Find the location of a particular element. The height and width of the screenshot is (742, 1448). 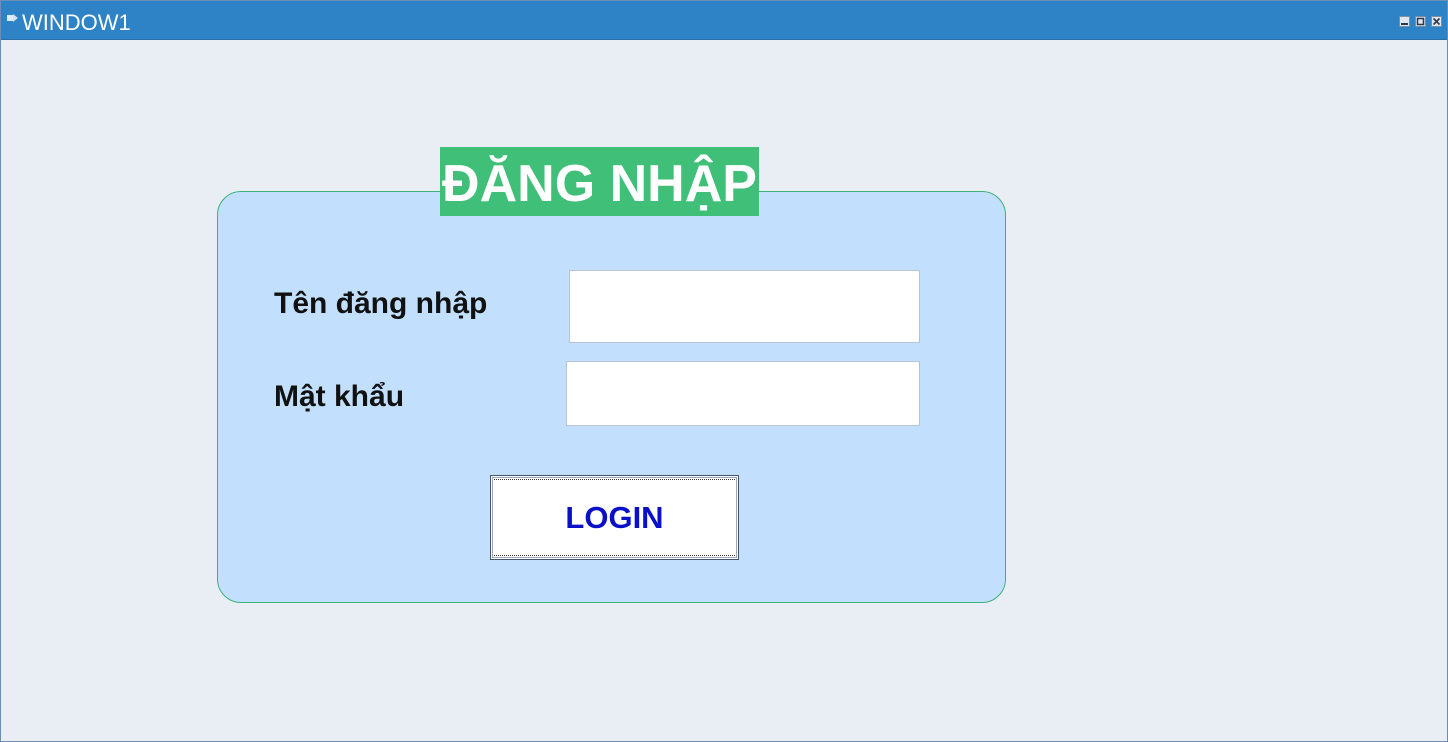

username-input is located at coordinates (744, 306).